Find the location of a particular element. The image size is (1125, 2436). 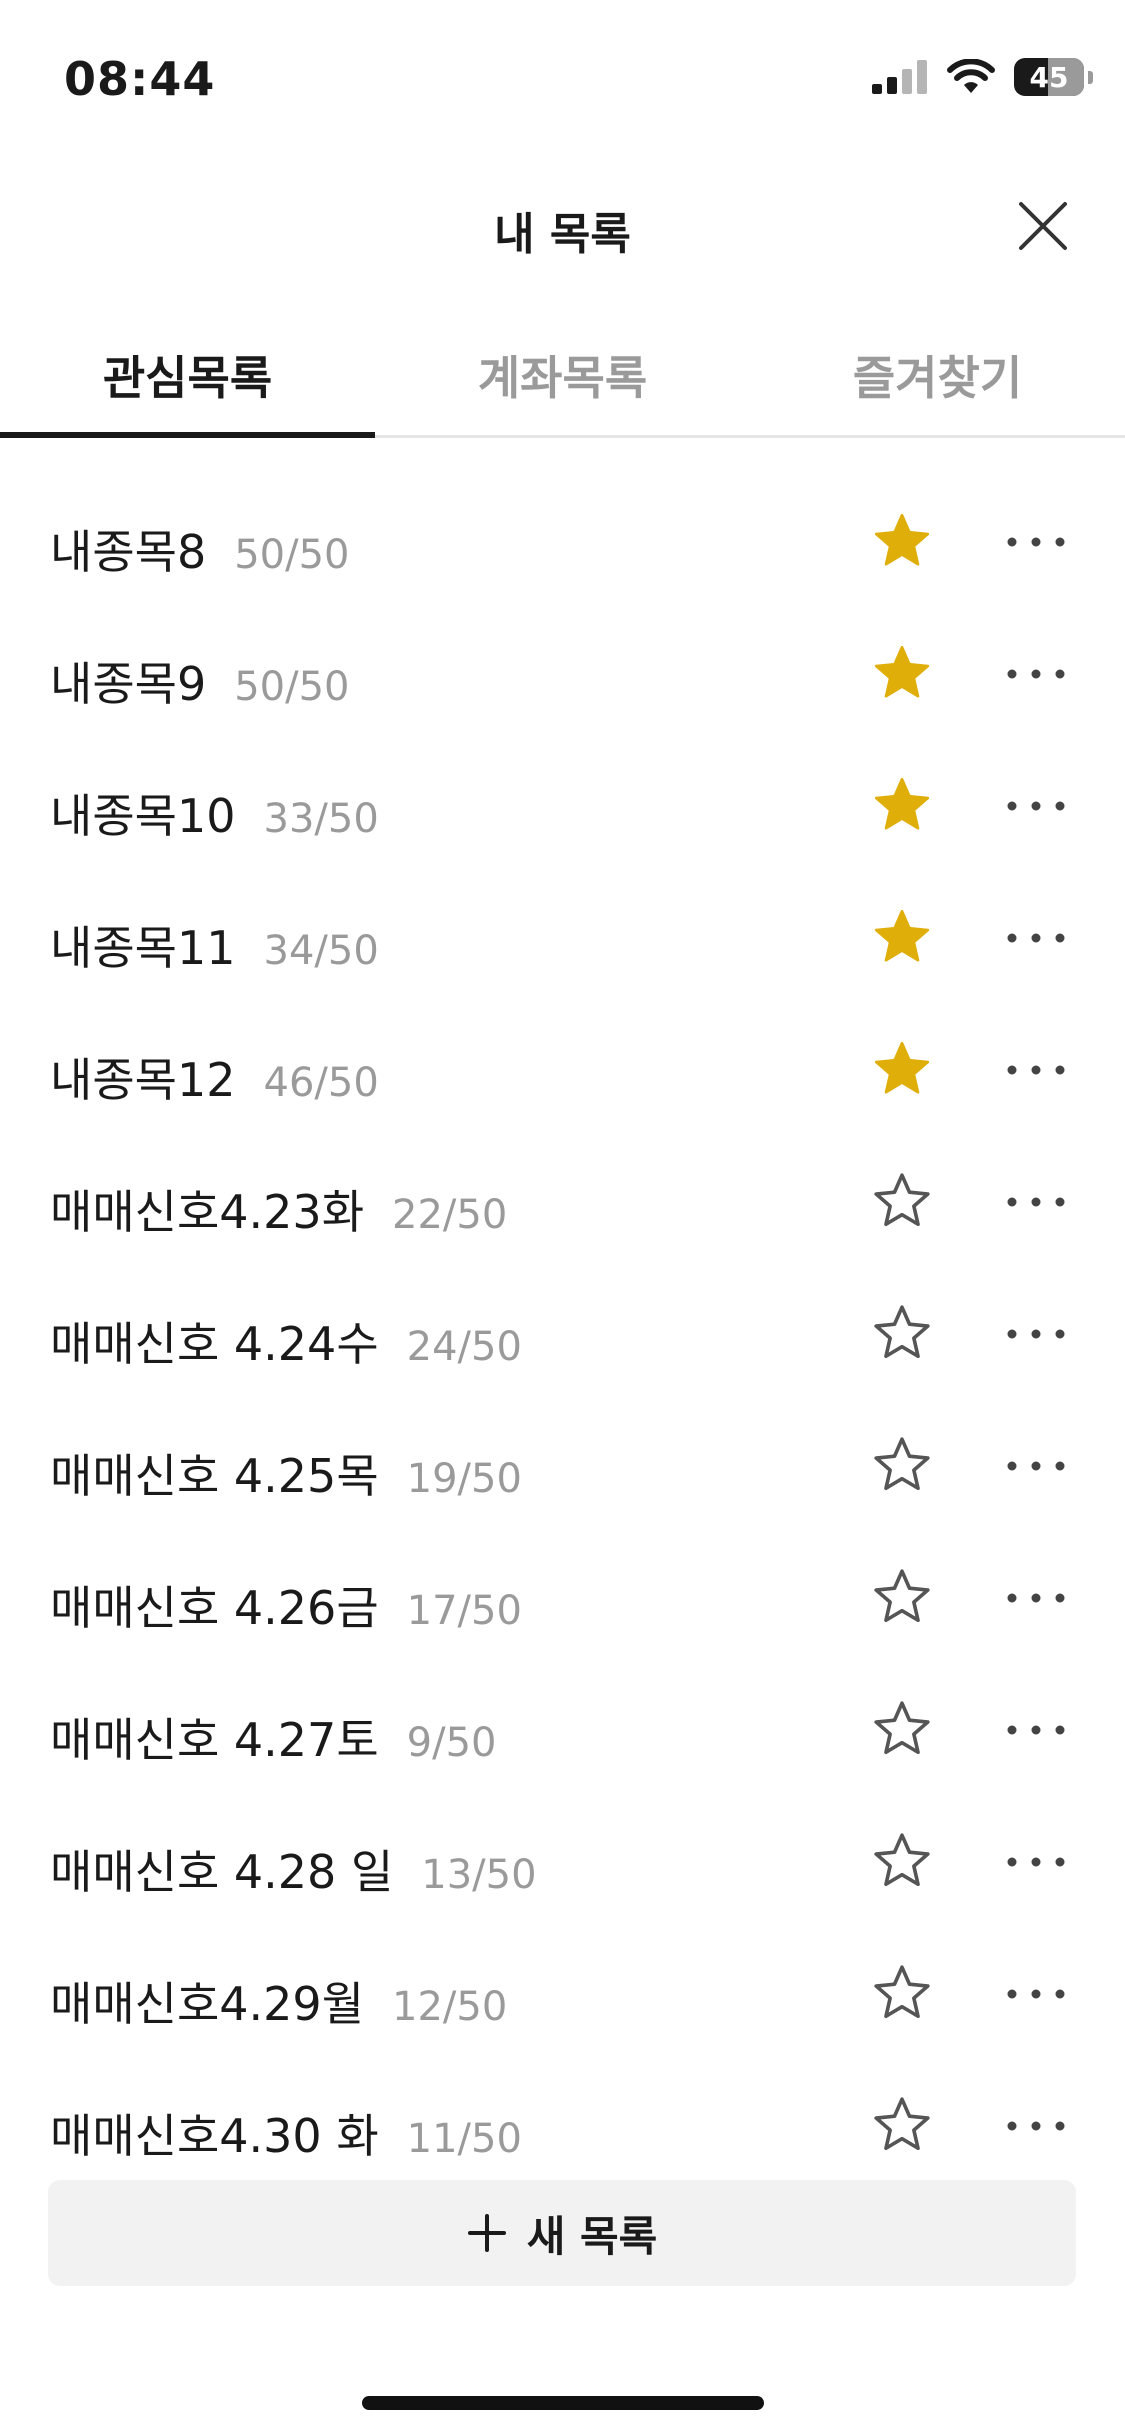

list-item-count: 22/50 is located at coordinates (450, 1215).